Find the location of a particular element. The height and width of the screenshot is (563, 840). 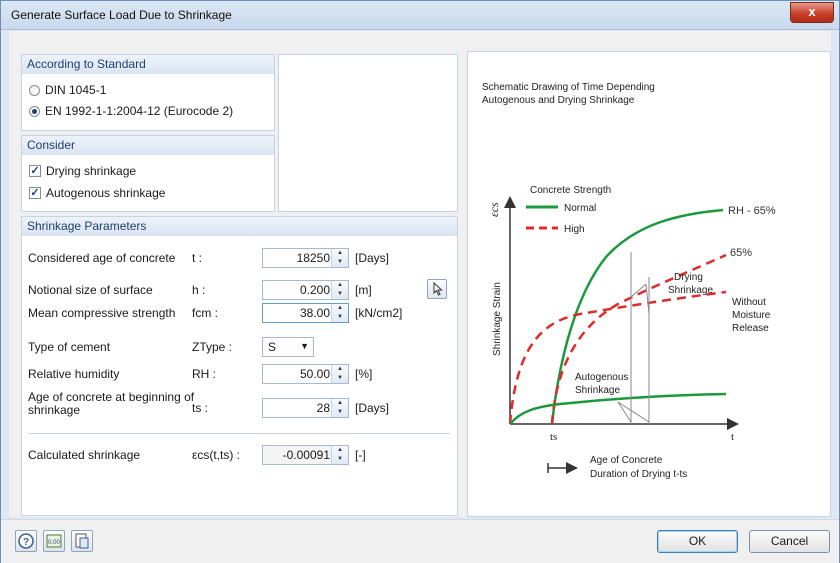

ts-label-line2: shrinkage is located at coordinates (54, 410).